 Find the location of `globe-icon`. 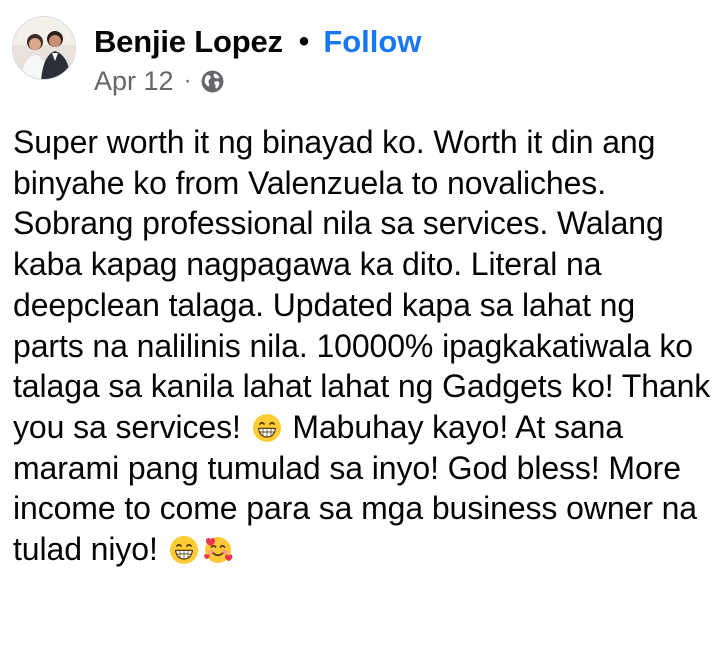

globe-icon is located at coordinates (212, 81).